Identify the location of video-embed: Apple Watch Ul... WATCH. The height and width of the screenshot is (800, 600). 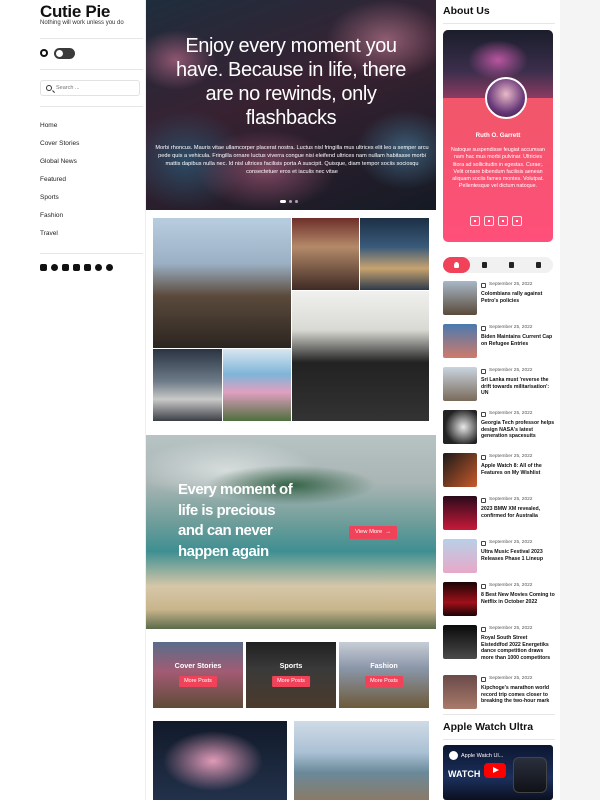
(498, 772).